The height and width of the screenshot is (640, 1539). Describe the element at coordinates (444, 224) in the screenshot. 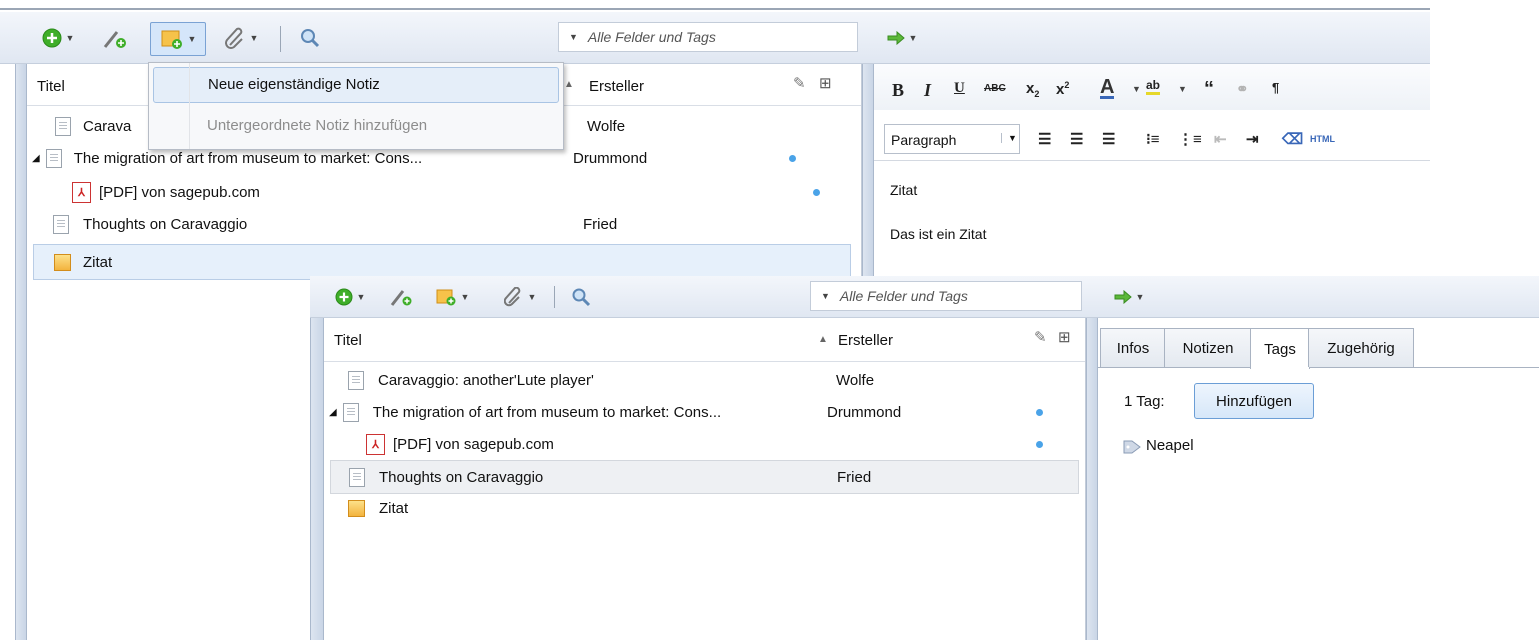

I see `item-row: Thoughts on Caravaggio Fried` at that location.